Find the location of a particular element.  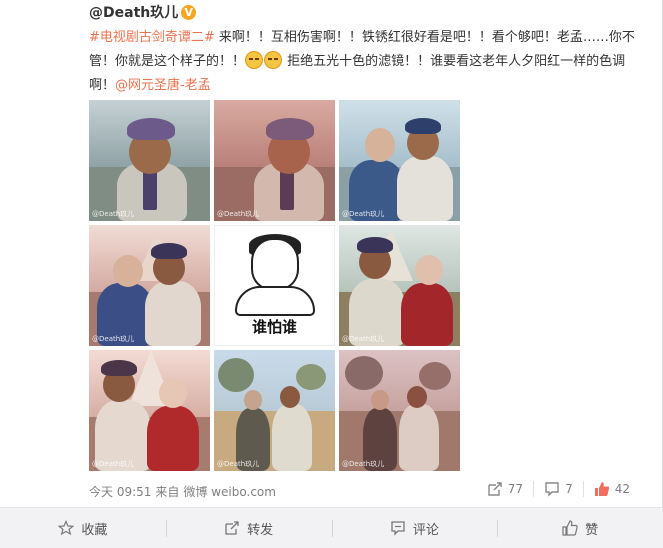

repost-button: 转发 is located at coordinates (248, 528).